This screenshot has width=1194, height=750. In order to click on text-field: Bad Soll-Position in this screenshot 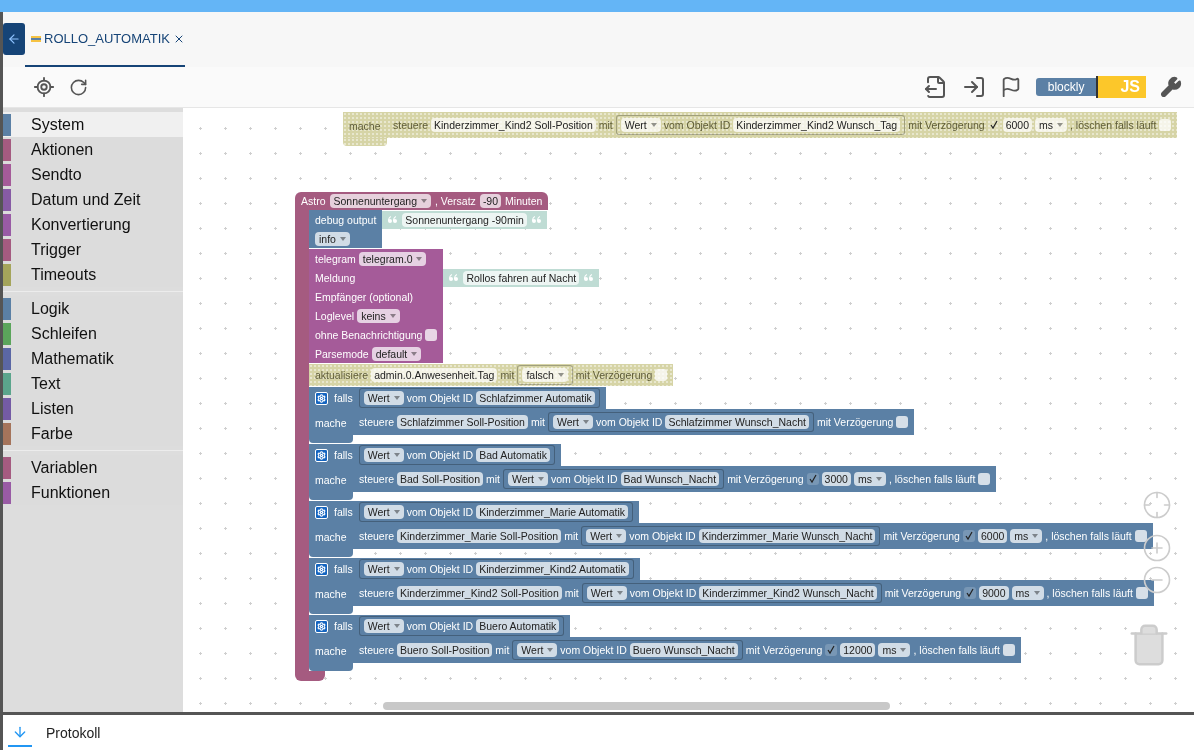, I will do `click(440, 479)`.